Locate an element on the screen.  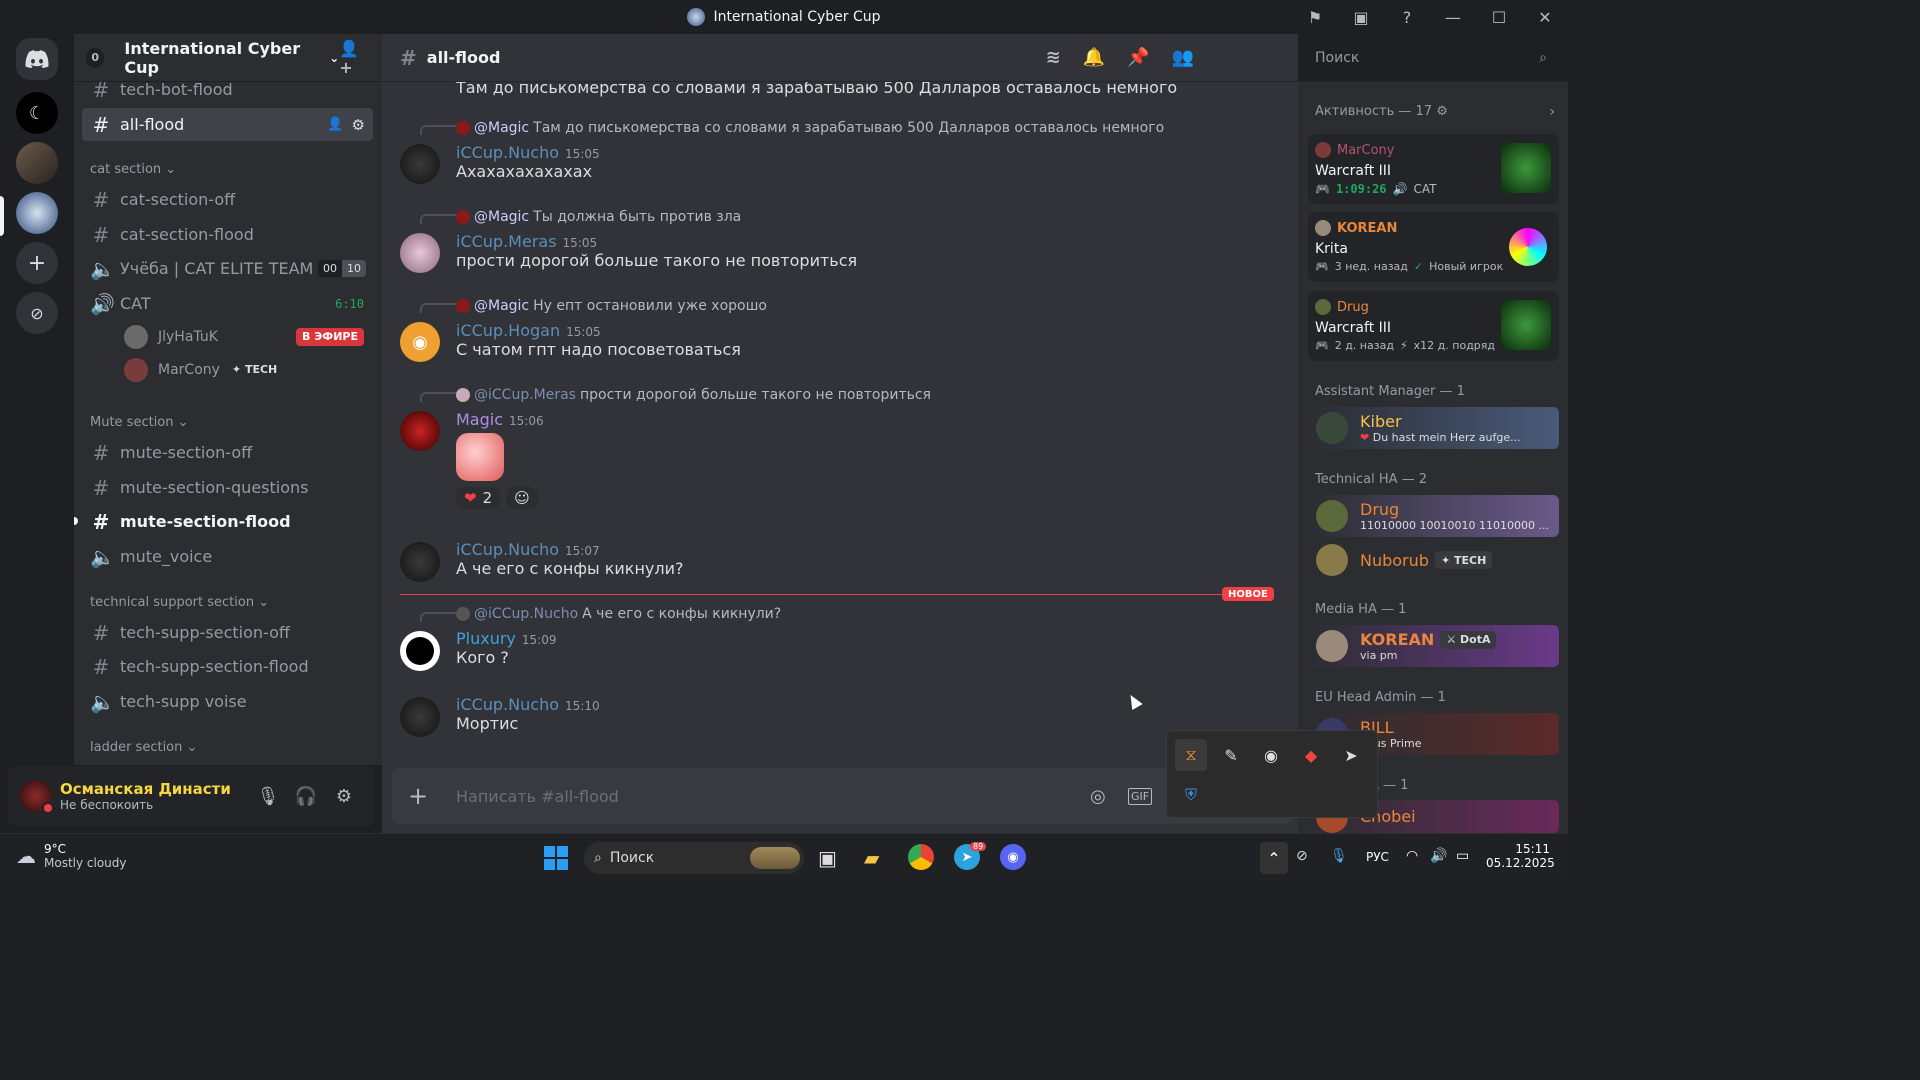
inbox-icon: ▣ is located at coordinates (1361, 17).